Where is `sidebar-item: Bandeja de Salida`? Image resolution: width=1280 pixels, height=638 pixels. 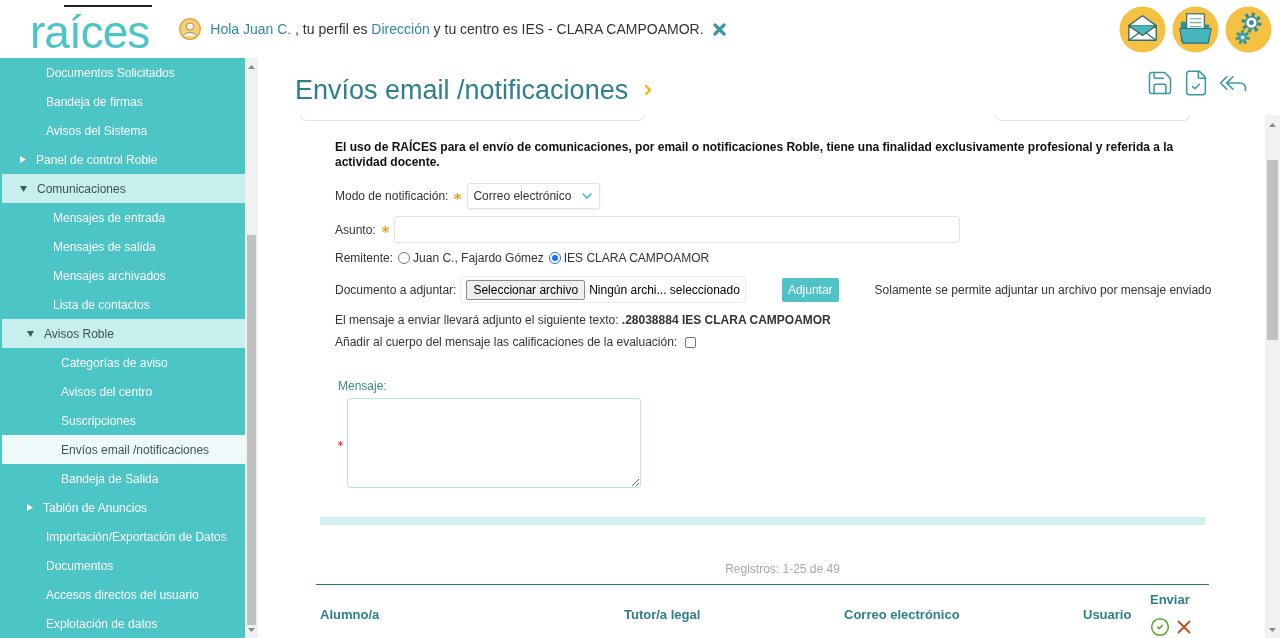
sidebar-item: Bandeja de Salida is located at coordinates (123, 478).